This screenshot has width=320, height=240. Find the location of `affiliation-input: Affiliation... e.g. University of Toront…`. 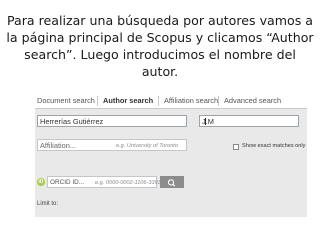

affiliation-input: Affiliation... e.g. University of Toront… is located at coordinates (112, 145).